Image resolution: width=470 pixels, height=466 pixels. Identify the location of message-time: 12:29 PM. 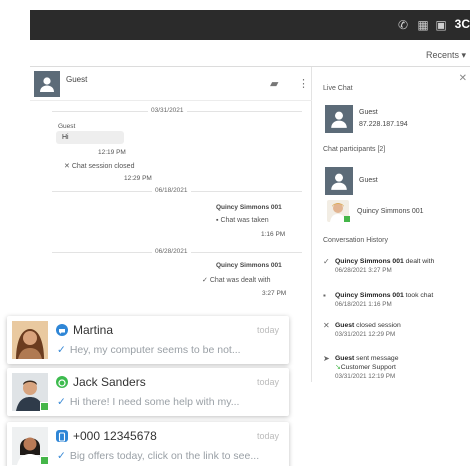
(138, 178).